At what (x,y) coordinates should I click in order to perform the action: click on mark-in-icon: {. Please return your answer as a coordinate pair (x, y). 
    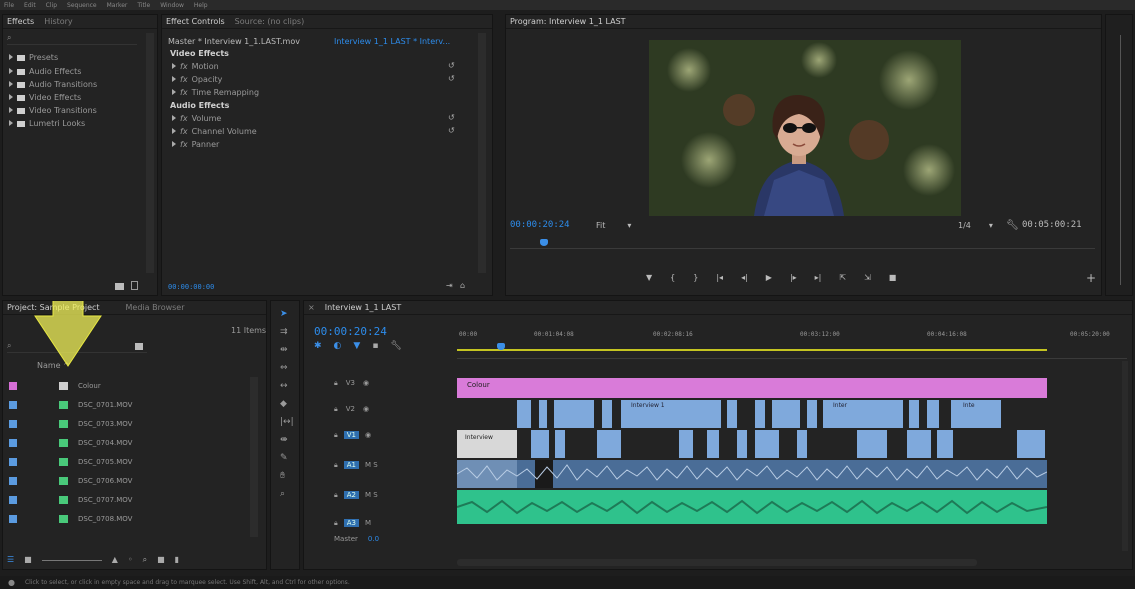
    Looking at the image, I should click on (672, 279).